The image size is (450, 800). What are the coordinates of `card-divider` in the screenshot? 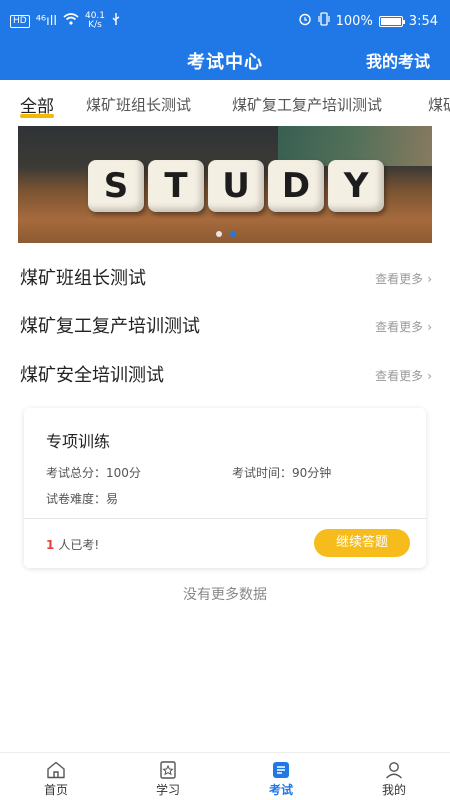 It's located at (225, 518).